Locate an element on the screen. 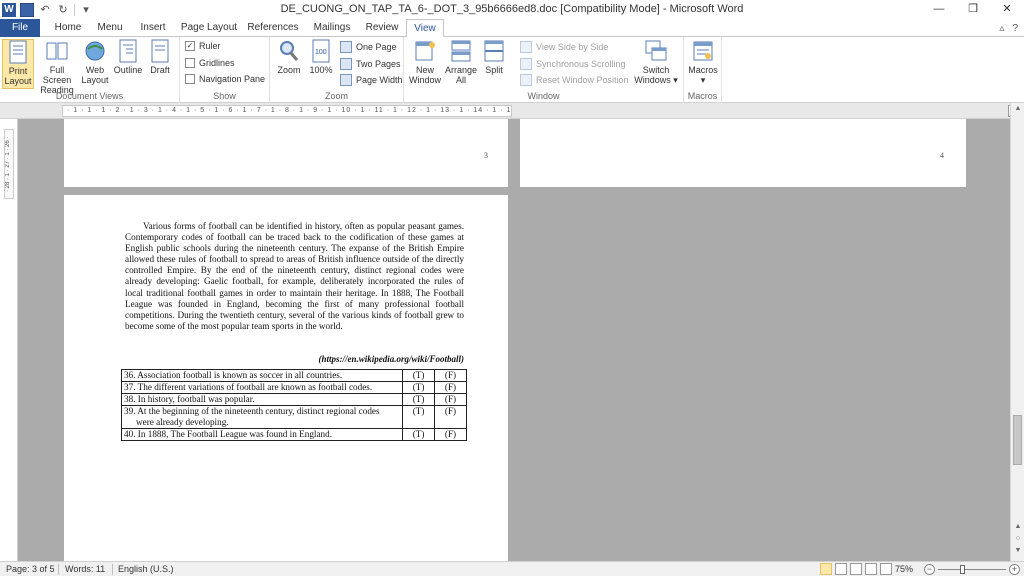 The width and height of the screenshot is (1024, 576). draft-view-icon is located at coordinates (886, 569).